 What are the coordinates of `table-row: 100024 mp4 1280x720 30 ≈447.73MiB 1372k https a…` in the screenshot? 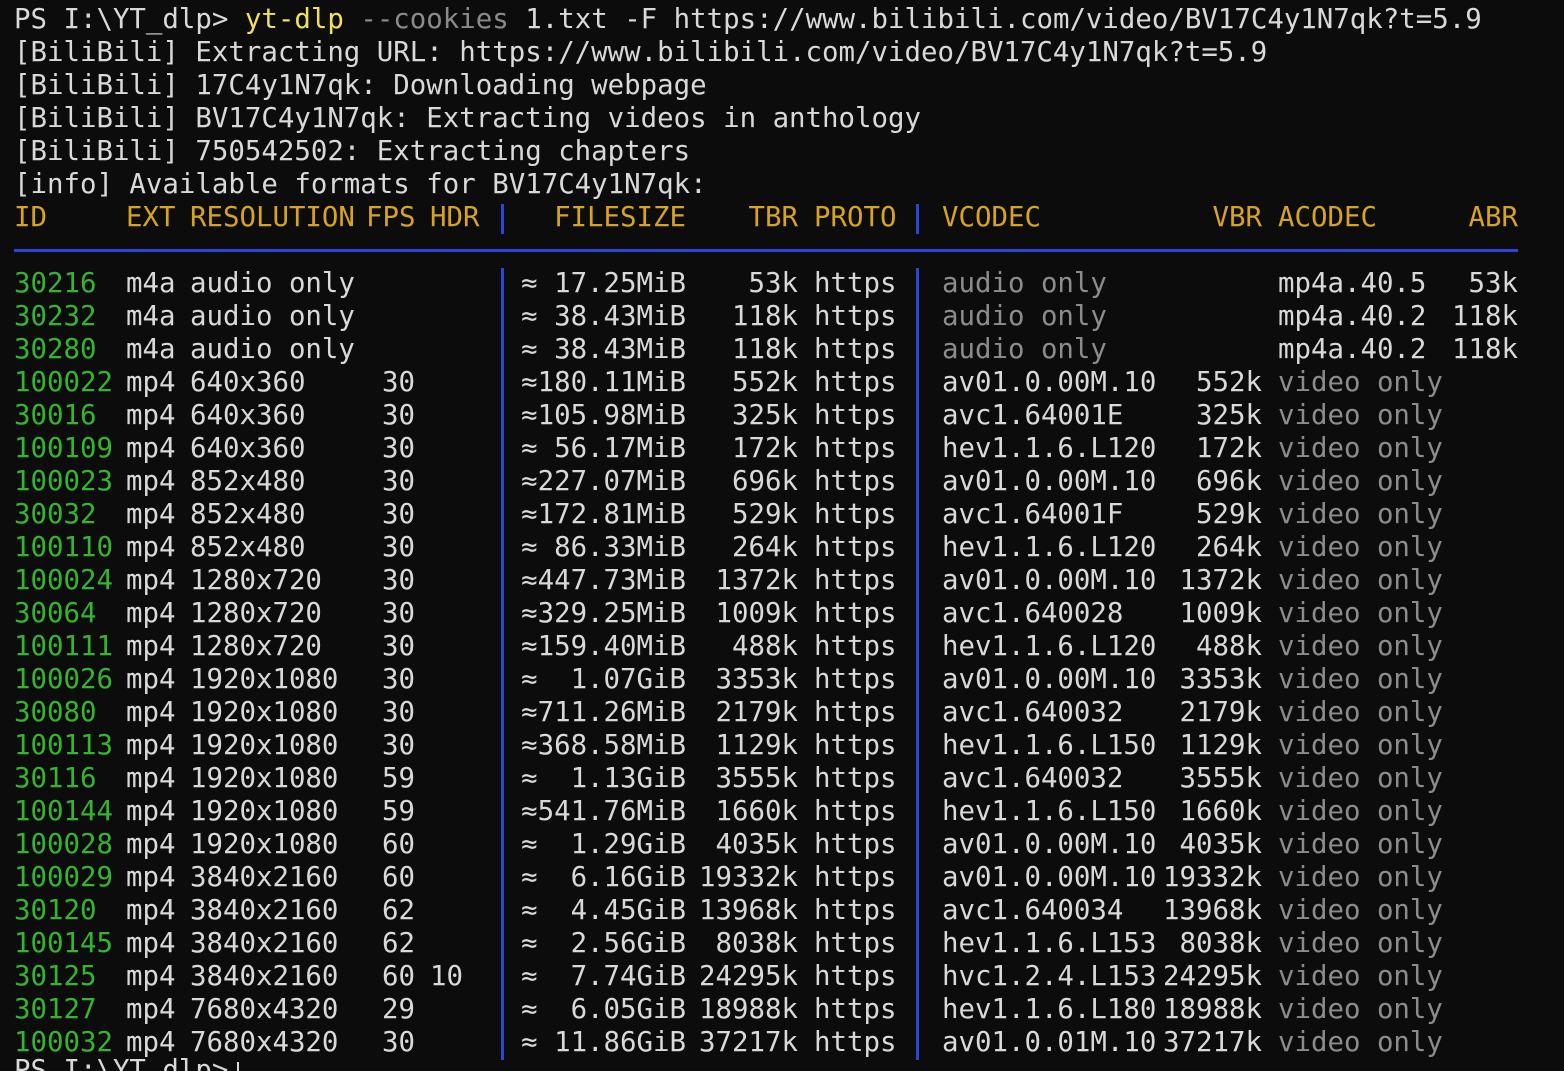 It's located at (782, 580).